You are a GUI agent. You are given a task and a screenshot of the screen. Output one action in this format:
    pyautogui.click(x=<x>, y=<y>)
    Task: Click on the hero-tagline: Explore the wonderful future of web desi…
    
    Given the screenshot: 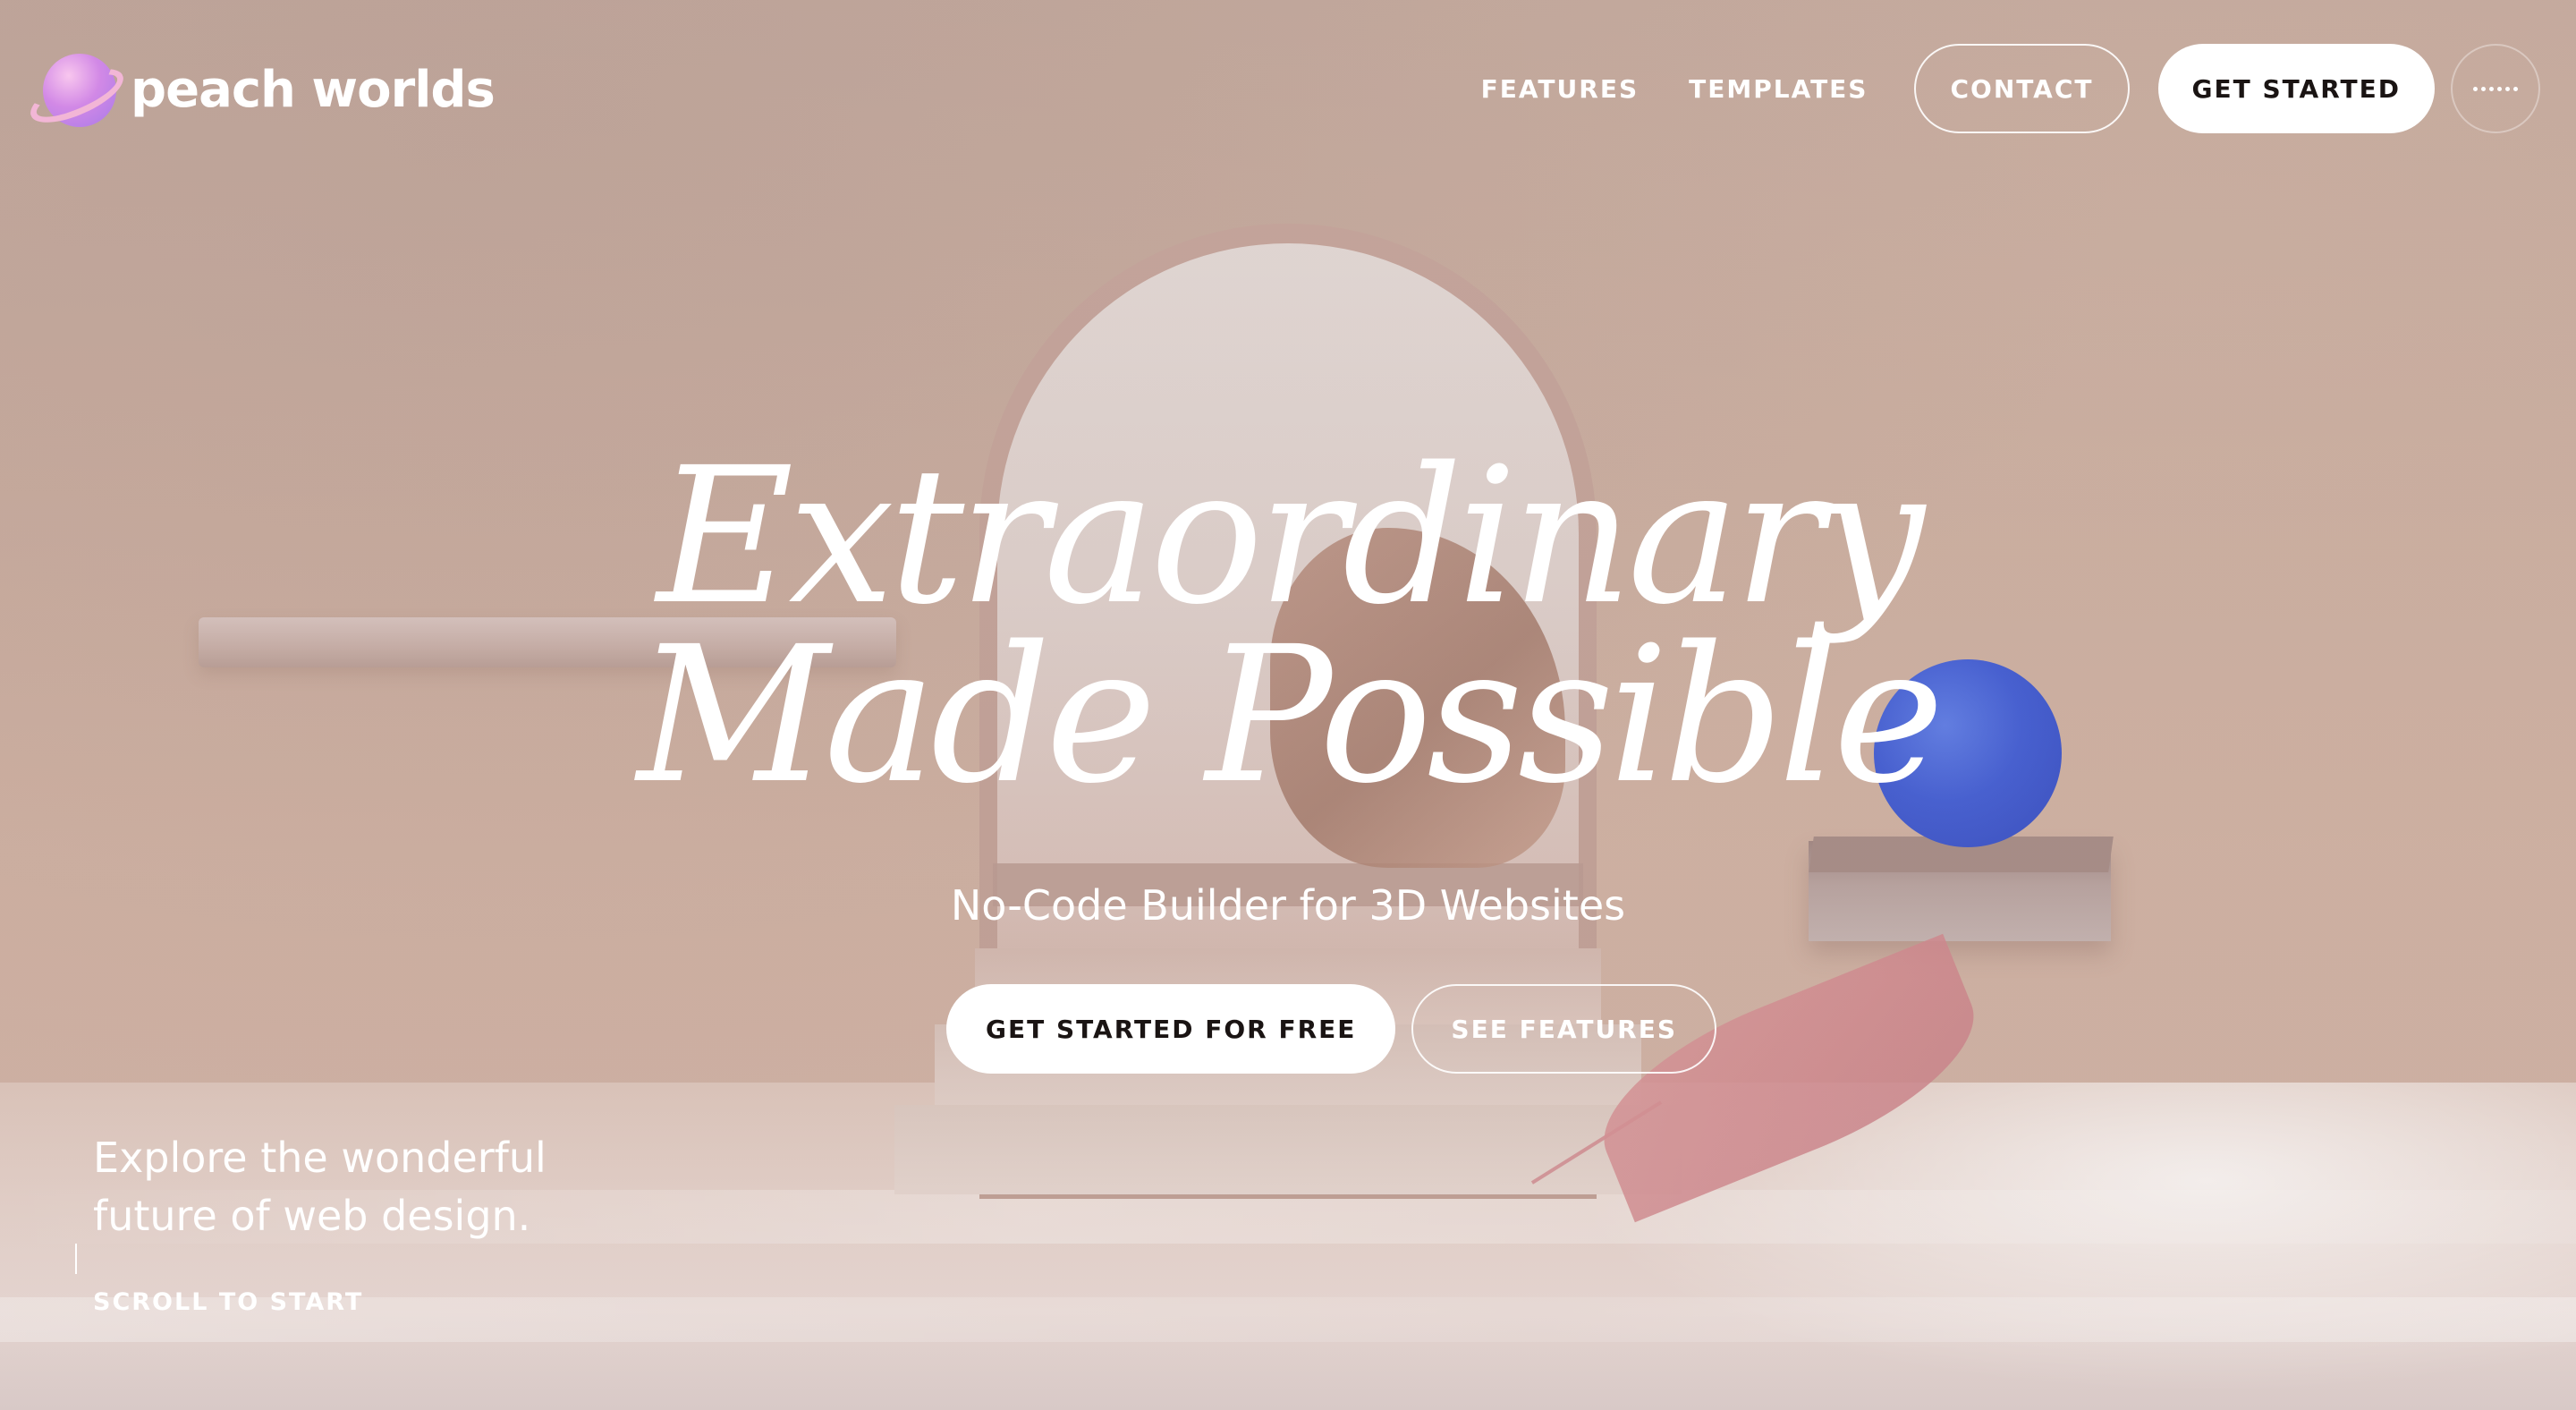 What is the action you would take?
    pyautogui.click(x=370, y=1187)
    